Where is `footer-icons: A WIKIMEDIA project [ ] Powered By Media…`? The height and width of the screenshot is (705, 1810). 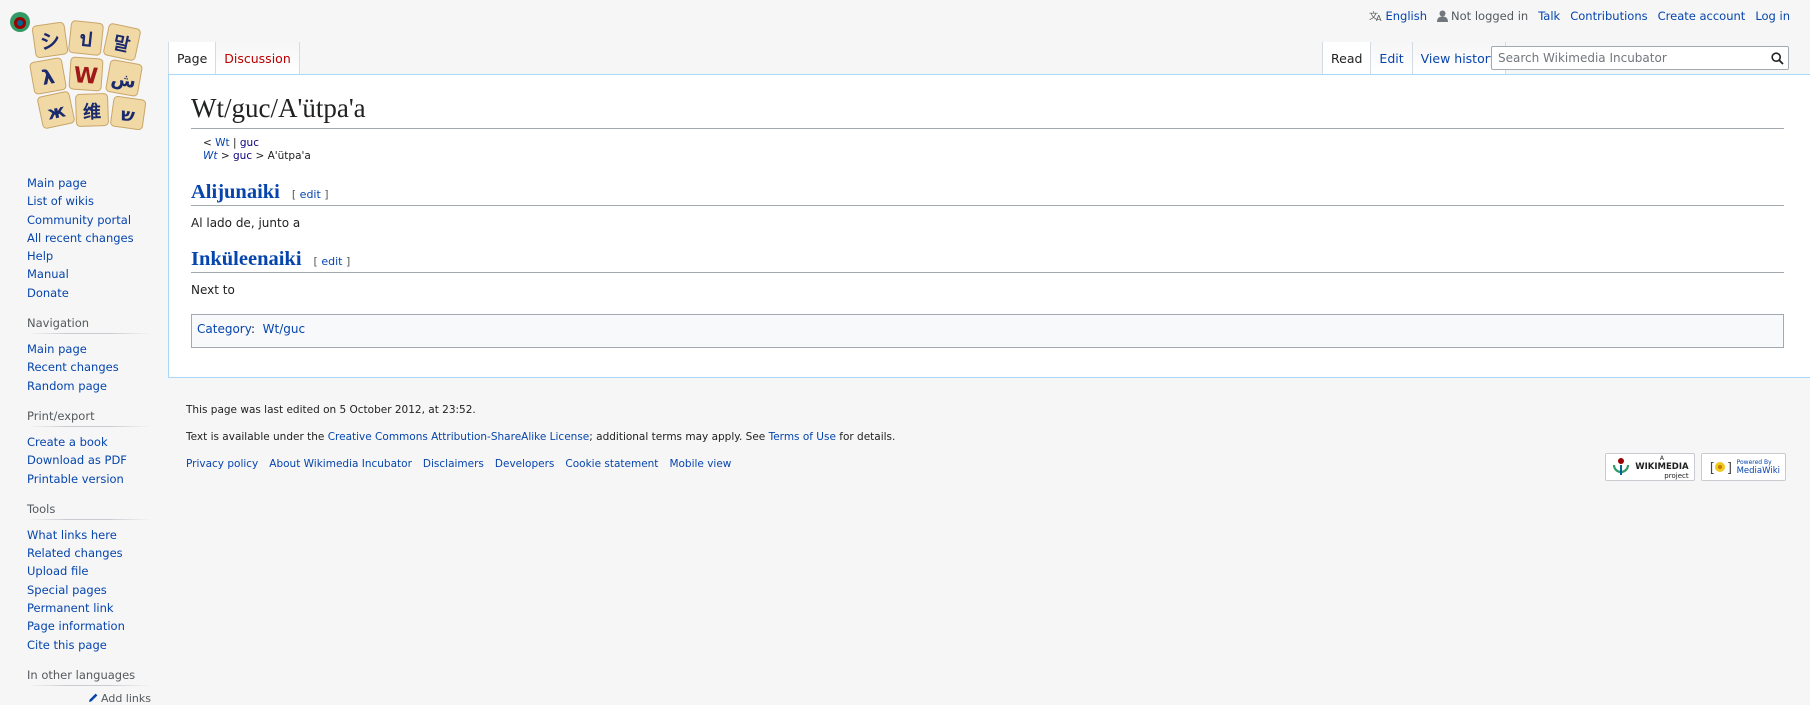 footer-icons: A WIKIMEDIA project [ ] Powered By Media… is located at coordinates (1695, 467).